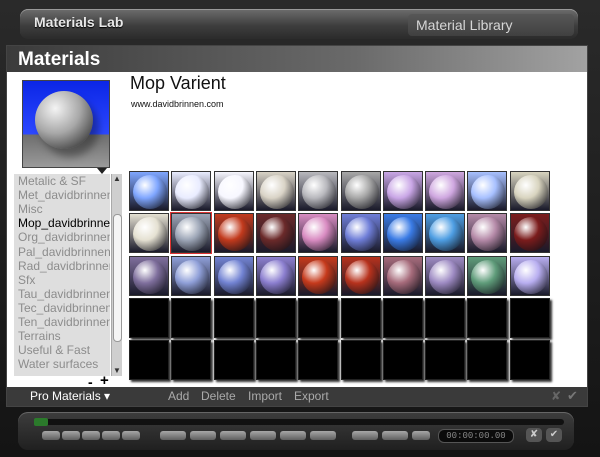  What do you see at coordinates (263, 435) in the screenshot?
I see `play-button` at bounding box center [263, 435].